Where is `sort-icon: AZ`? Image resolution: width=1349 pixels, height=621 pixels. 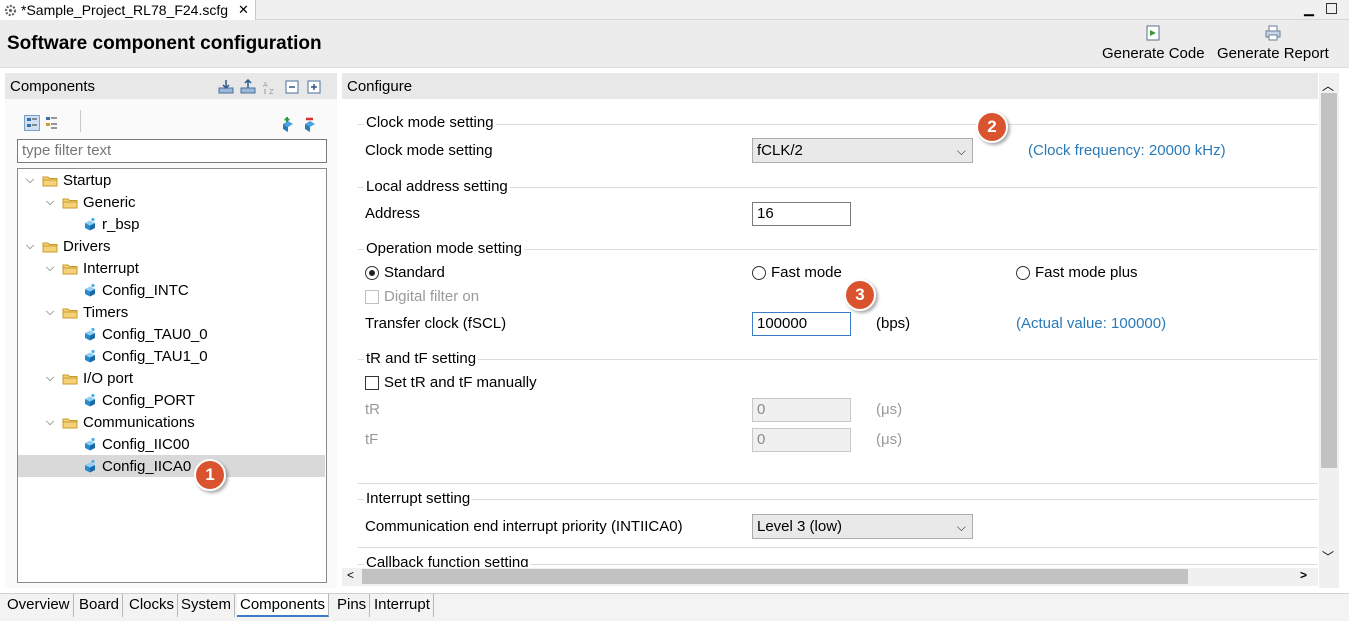
sort-icon: AZ is located at coordinates (270, 87).